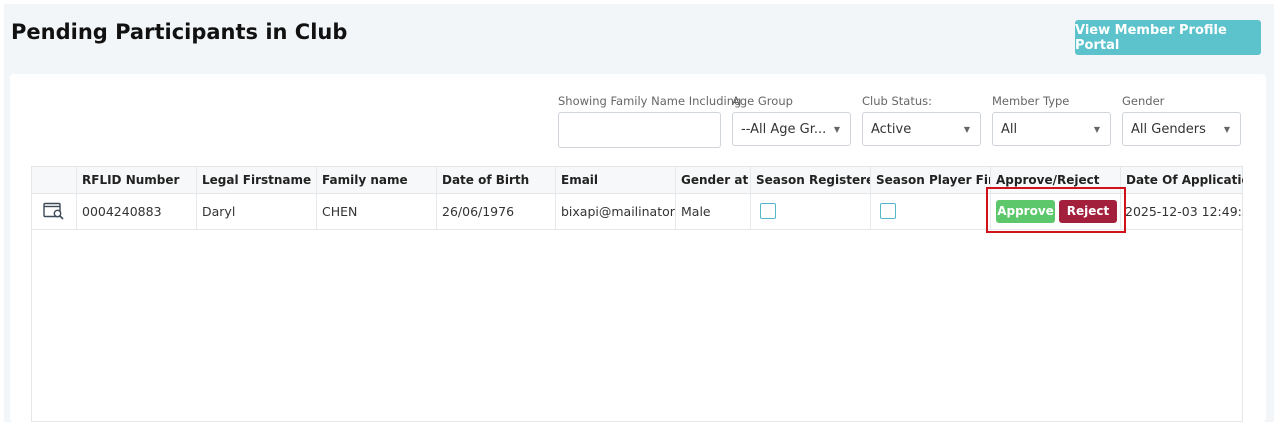 Image resolution: width=1278 pixels, height=422 pixels. Describe the element at coordinates (931, 211) in the screenshot. I see `season-player-final-cell` at that location.